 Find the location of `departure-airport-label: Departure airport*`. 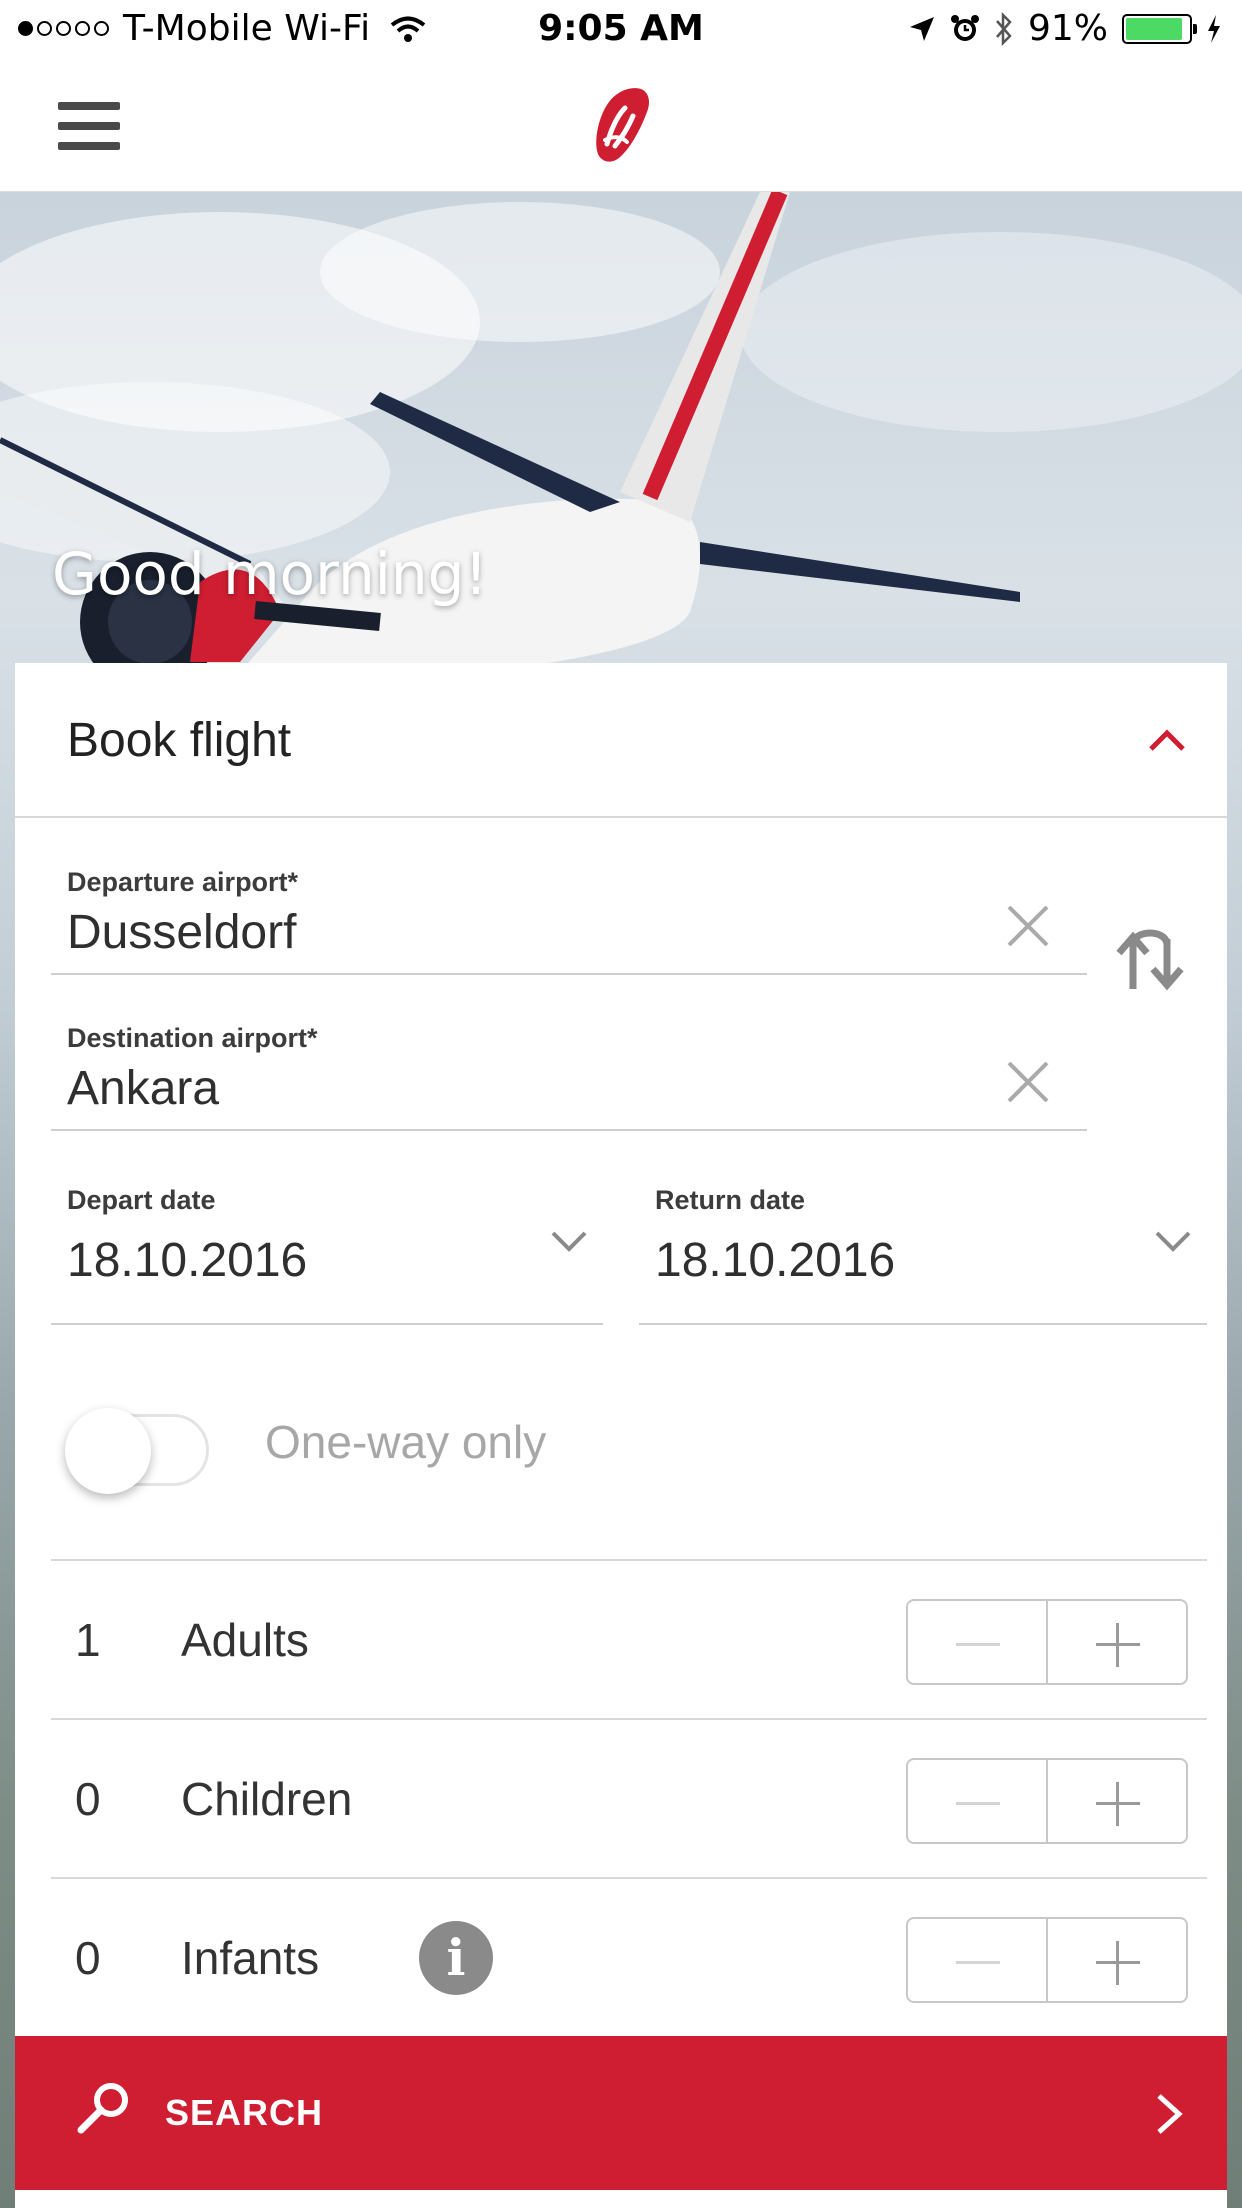

departure-airport-label: Departure airport* is located at coordinates (183, 882).